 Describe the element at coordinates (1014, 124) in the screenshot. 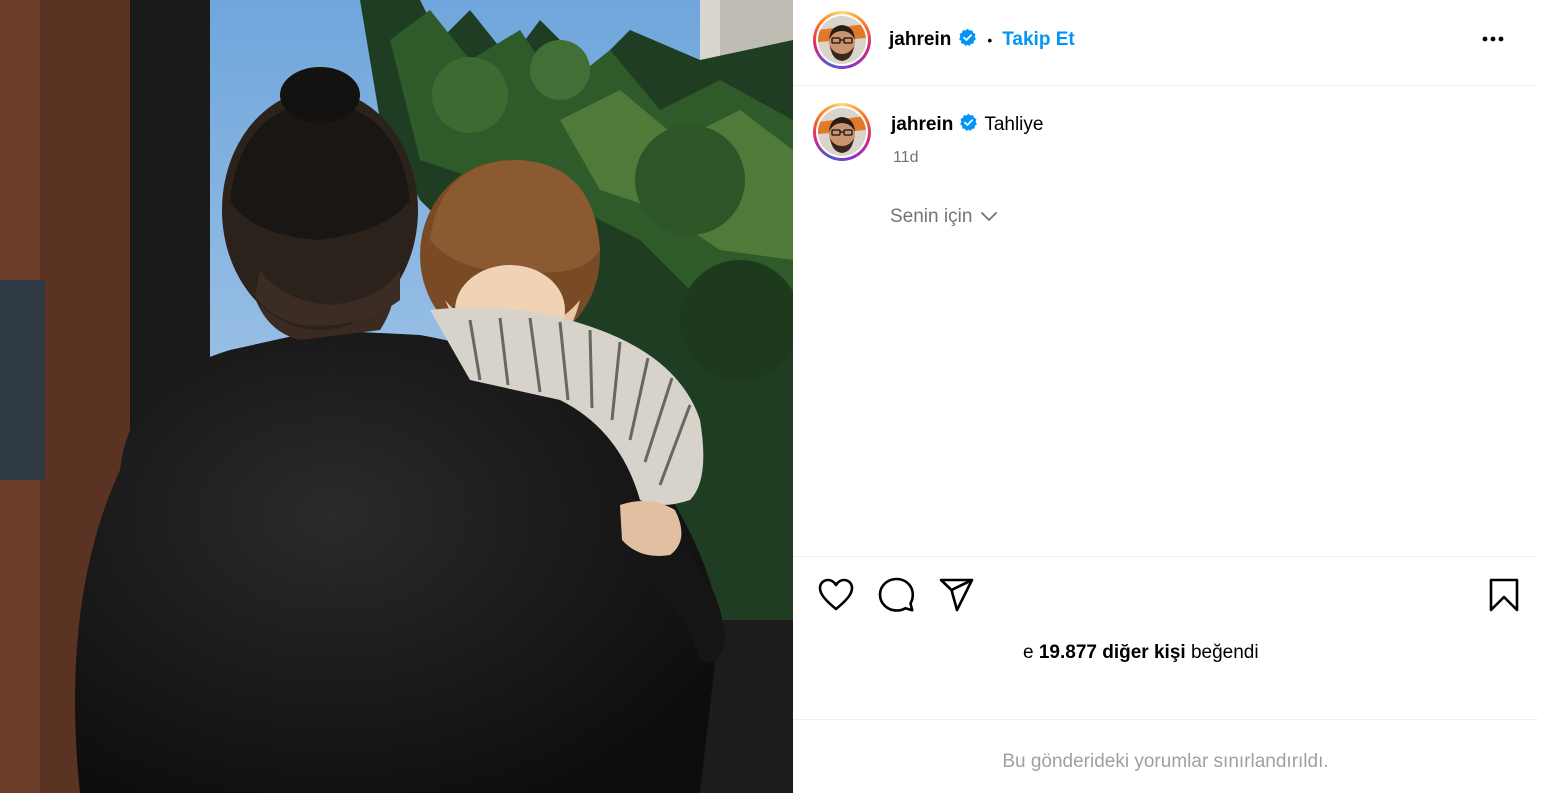

I see `caption-text: Tahliye` at that location.